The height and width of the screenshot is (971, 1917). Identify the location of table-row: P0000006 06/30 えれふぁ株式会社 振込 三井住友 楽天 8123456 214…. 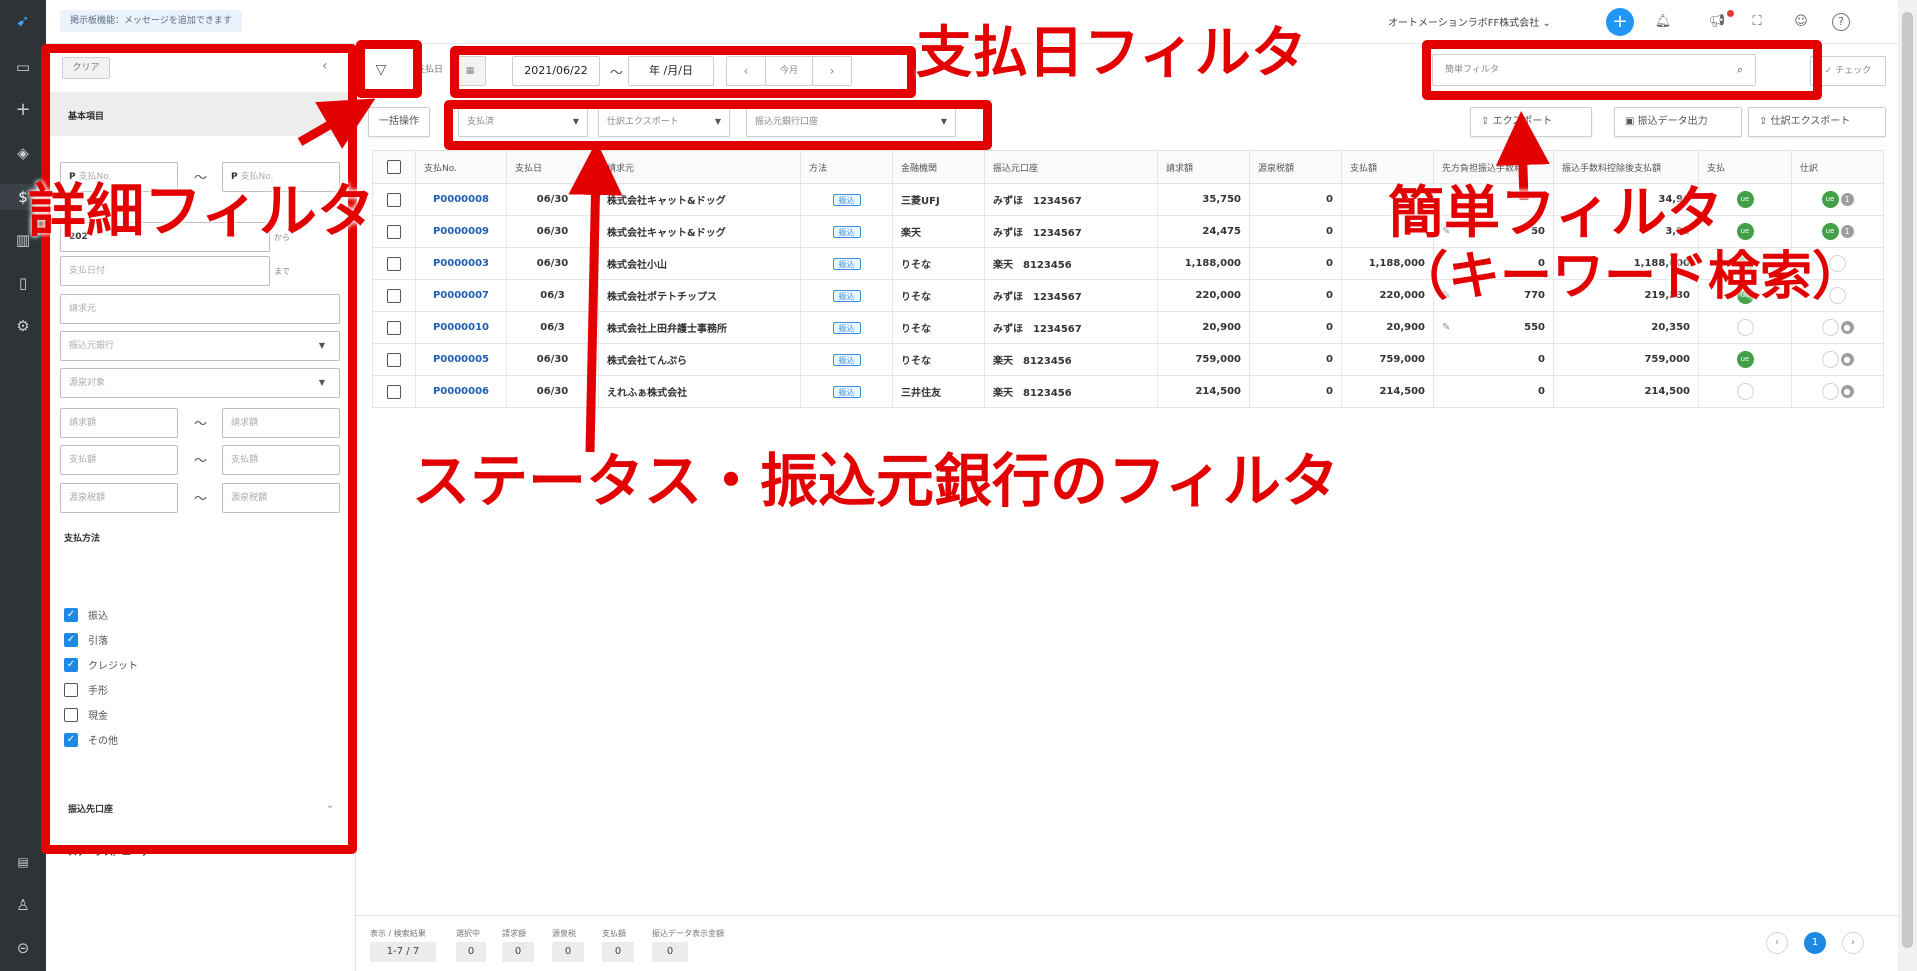
(1128, 391).